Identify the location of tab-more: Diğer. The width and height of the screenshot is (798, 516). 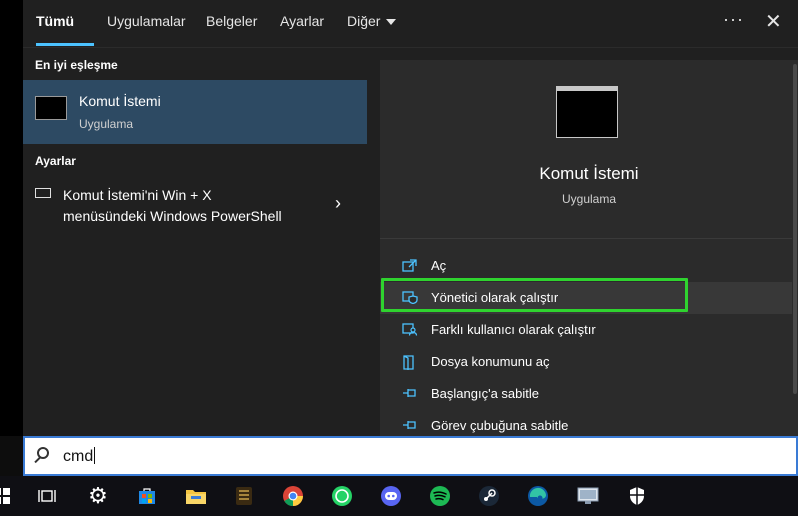
(372, 21).